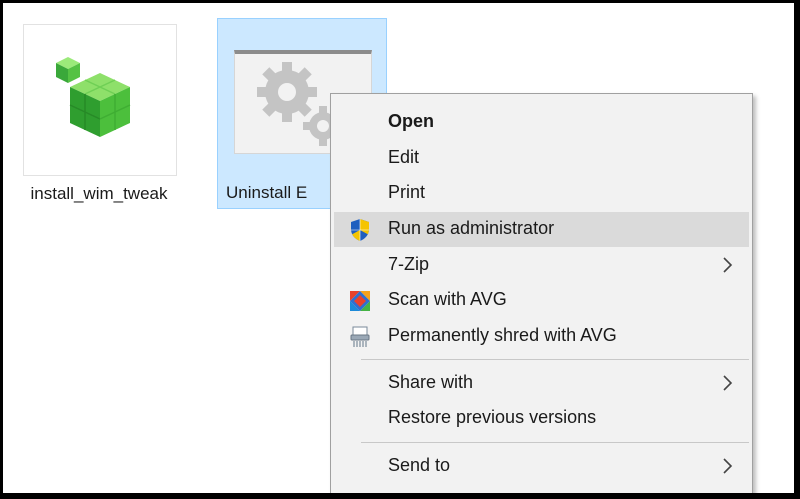 The image size is (800, 499). What do you see at coordinates (360, 230) in the screenshot?
I see `uac-shield-icon` at bounding box center [360, 230].